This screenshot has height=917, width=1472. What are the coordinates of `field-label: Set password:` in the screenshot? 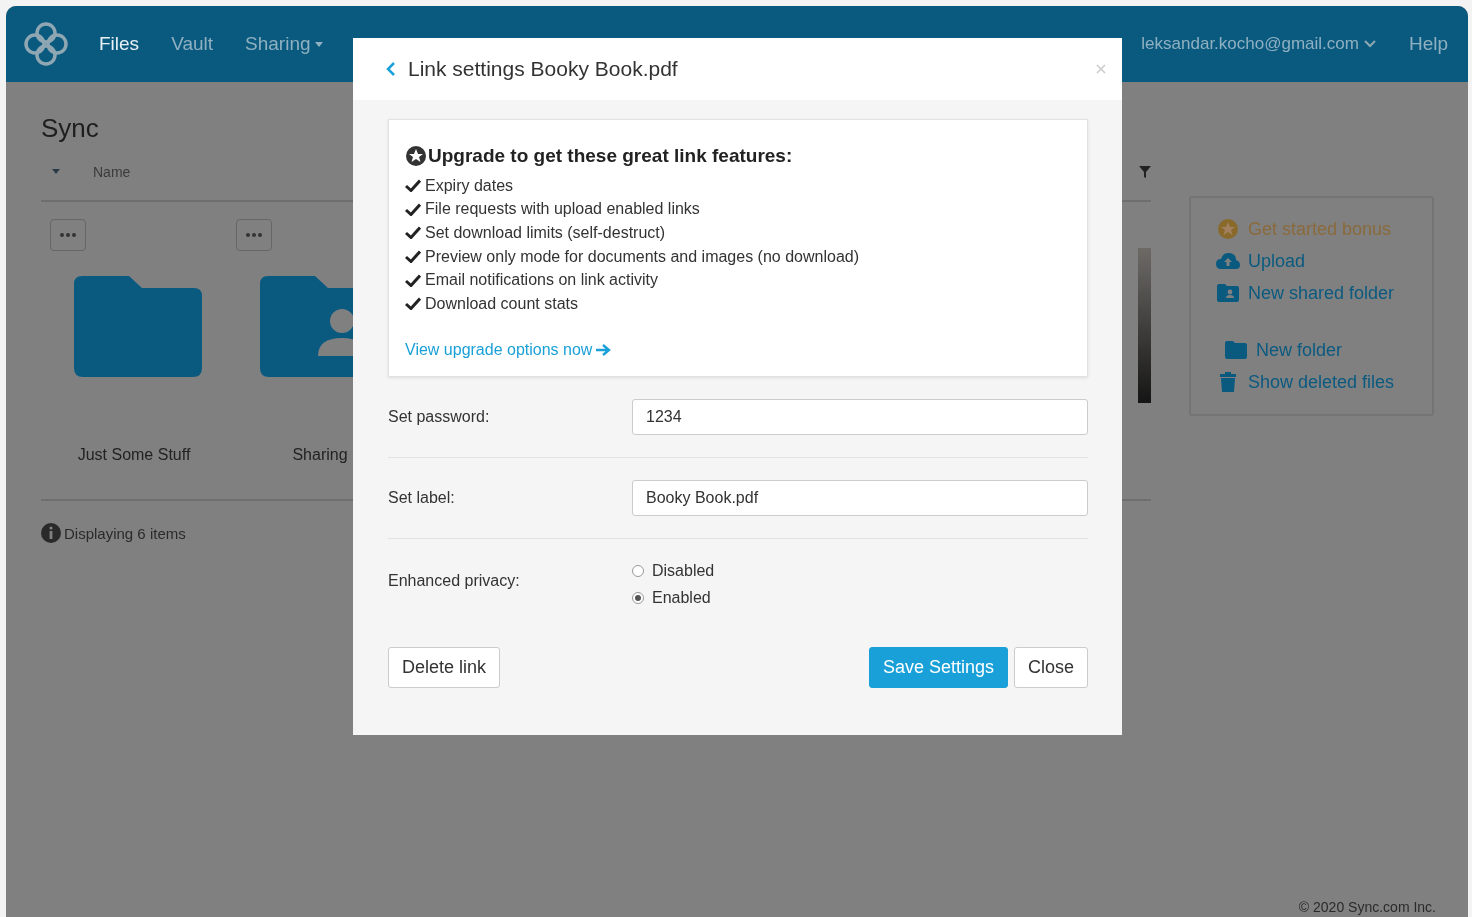 It's located at (439, 416).